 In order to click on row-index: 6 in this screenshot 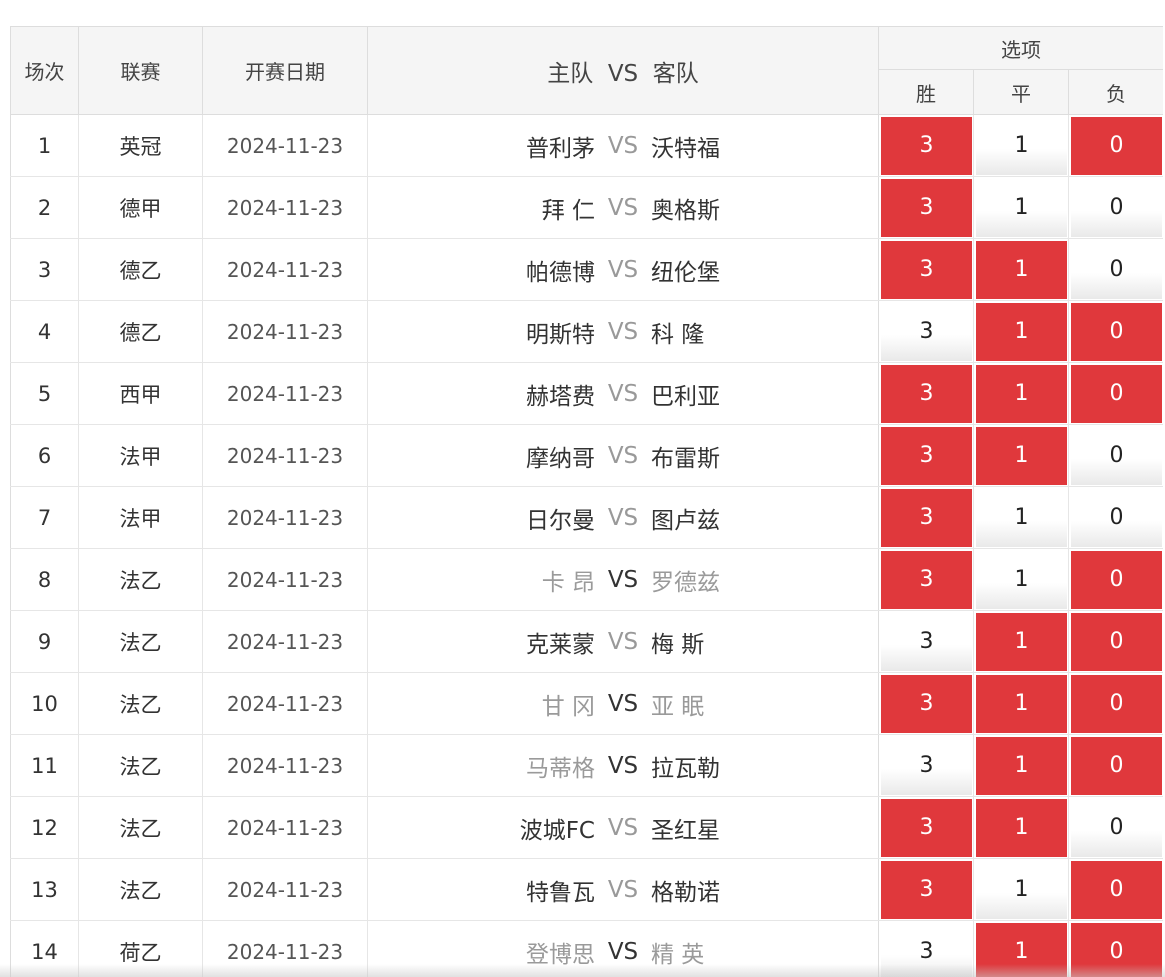, I will do `click(44, 455)`.